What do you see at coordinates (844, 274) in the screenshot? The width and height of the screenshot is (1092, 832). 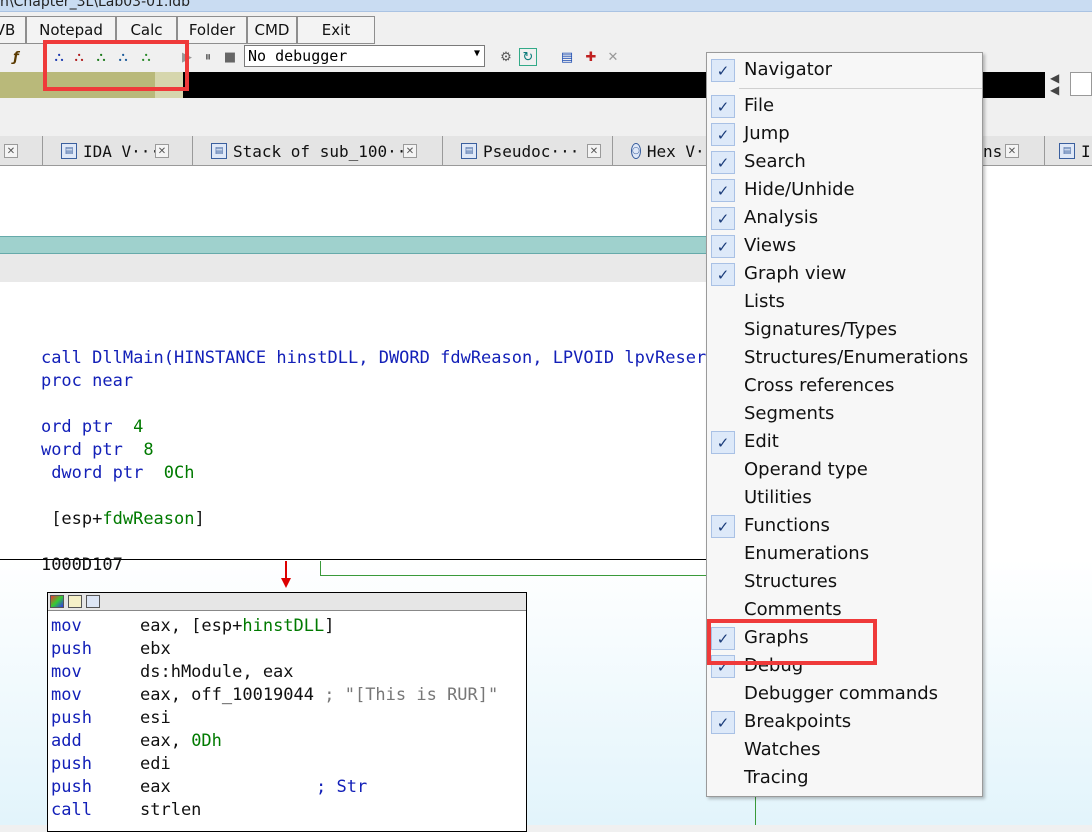 I see `menu-item-graph-view: ✓ Graph view` at bounding box center [844, 274].